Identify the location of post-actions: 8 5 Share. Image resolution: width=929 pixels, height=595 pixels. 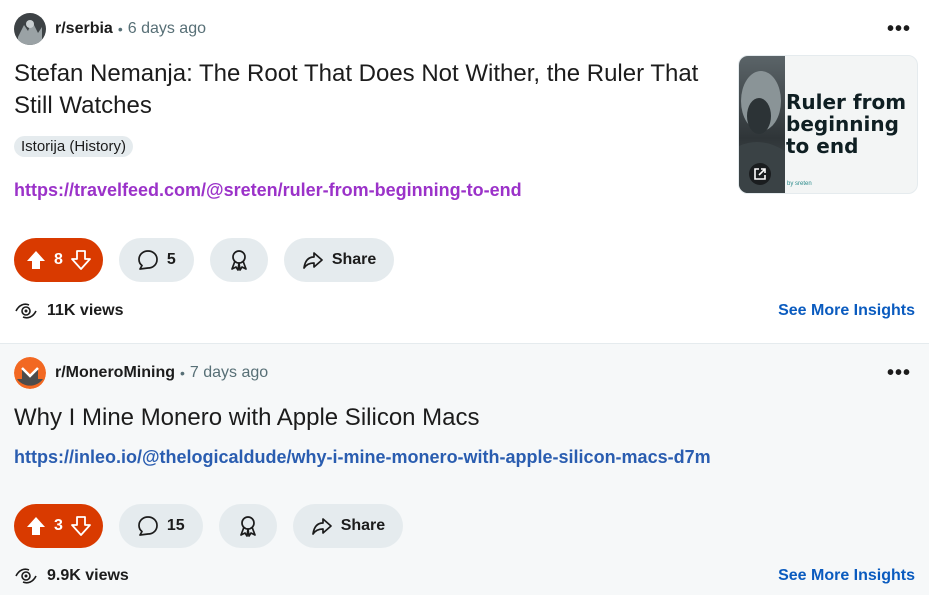
(212, 260).